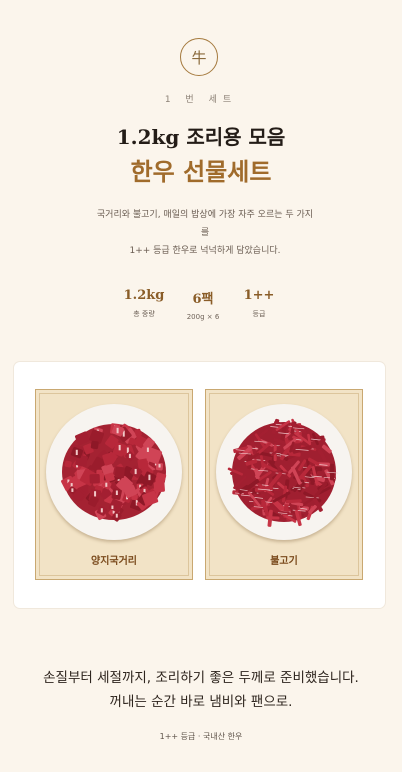 The image size is (402, 772). What do you see at coordinates (259, 295) in the screenshot?
I see `stat-value: 1++` at bounding box center [259, 295].